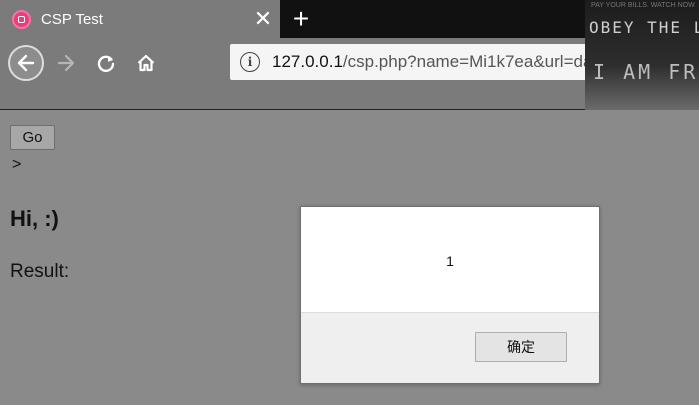  I want to click on result-label: Result:, so click(40, 271).